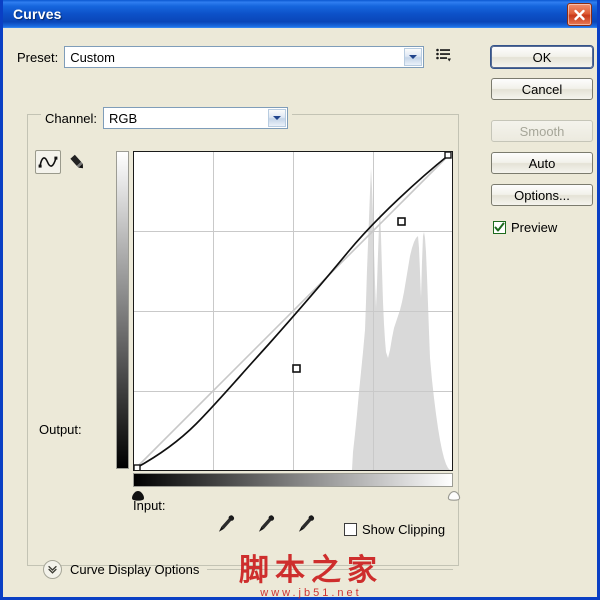 Image resolution: width=600 pixels, height=600 pixels. I want to click on curve-tool-icon, so click(48, 162).